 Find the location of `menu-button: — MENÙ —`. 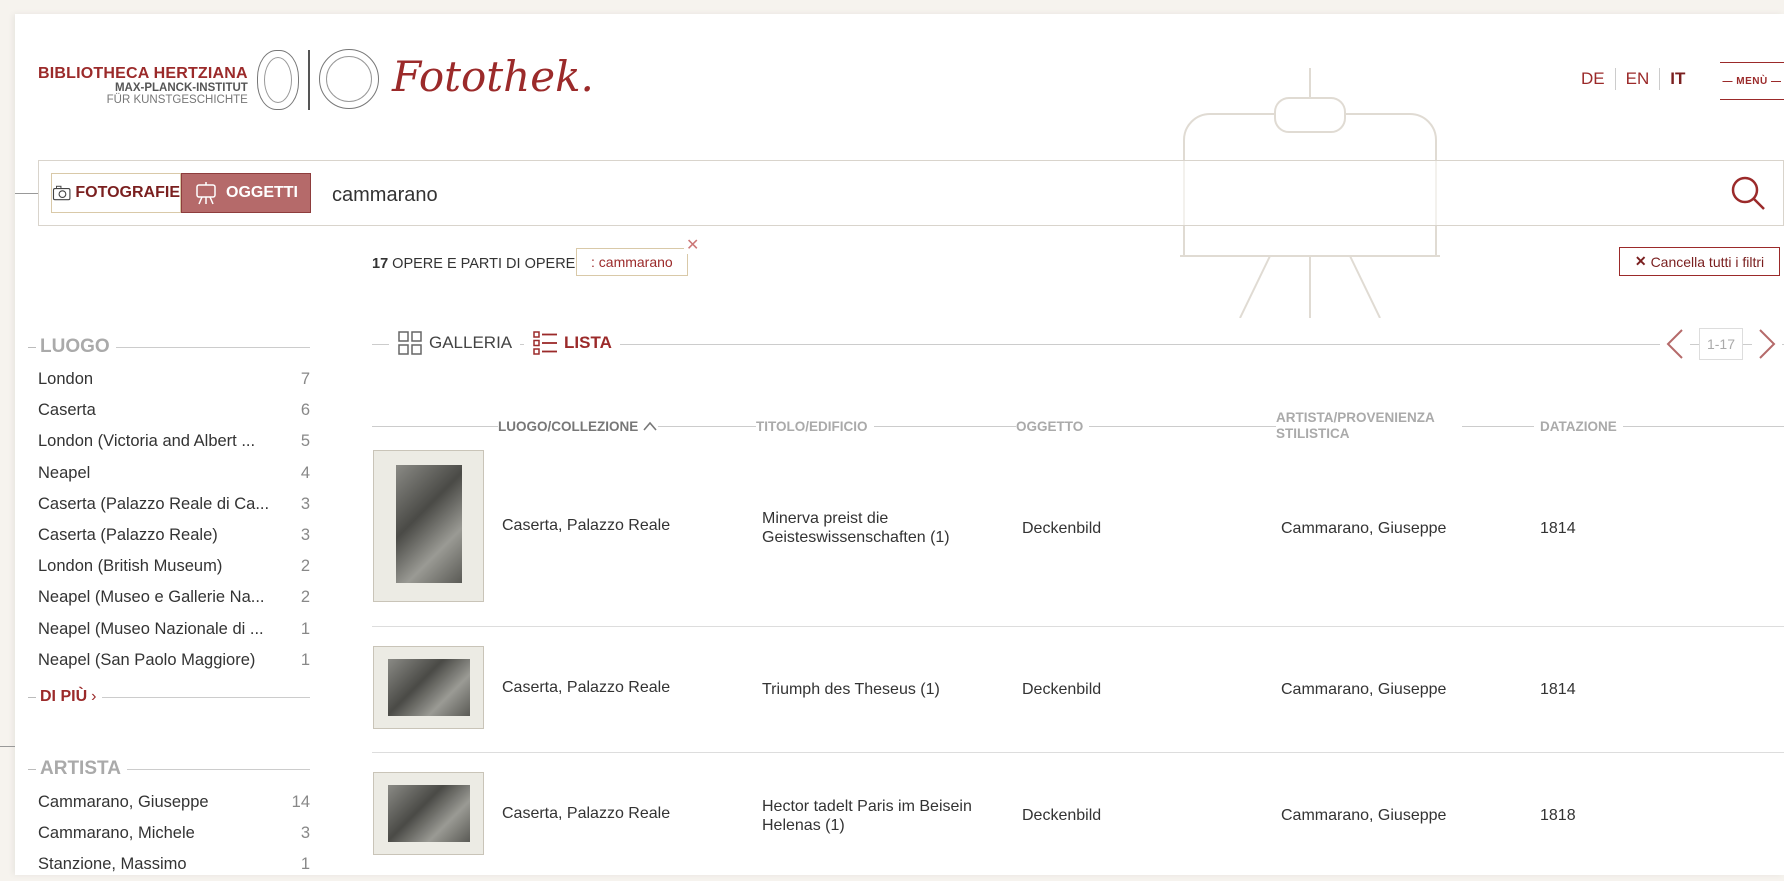

menu-button: — MENÙ — is located at coordinates (1752, 81).